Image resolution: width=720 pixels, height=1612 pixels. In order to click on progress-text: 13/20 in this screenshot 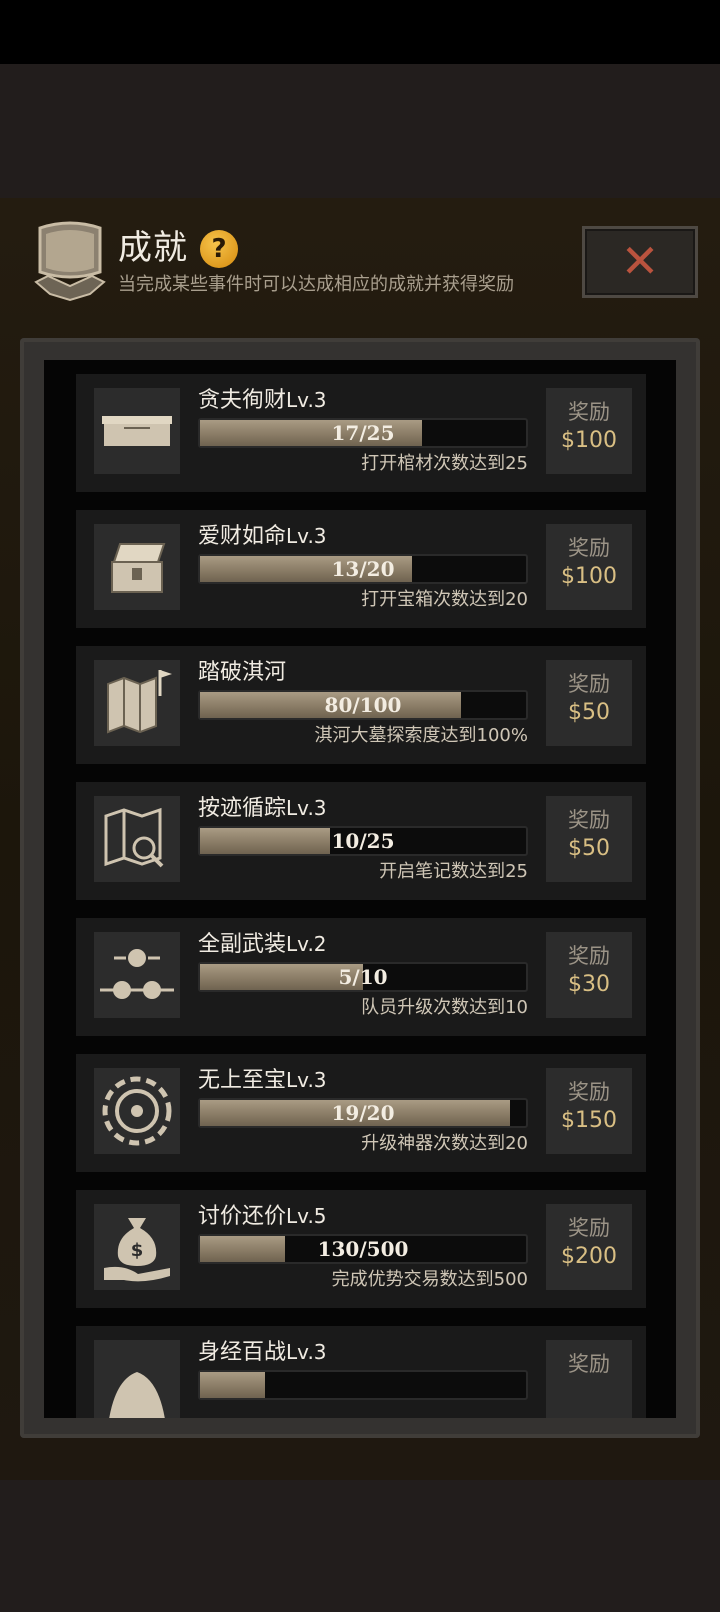, I will do `click(363, 569)`.